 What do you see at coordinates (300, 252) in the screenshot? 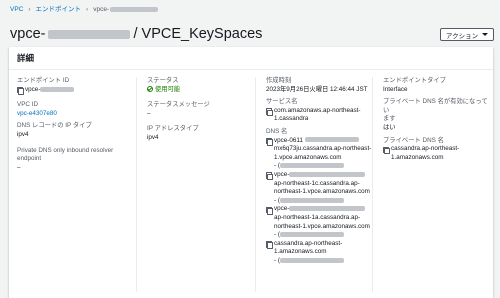
I see `dns-name-part: 1.amazonaws.com` at bounding box center [300, 252].